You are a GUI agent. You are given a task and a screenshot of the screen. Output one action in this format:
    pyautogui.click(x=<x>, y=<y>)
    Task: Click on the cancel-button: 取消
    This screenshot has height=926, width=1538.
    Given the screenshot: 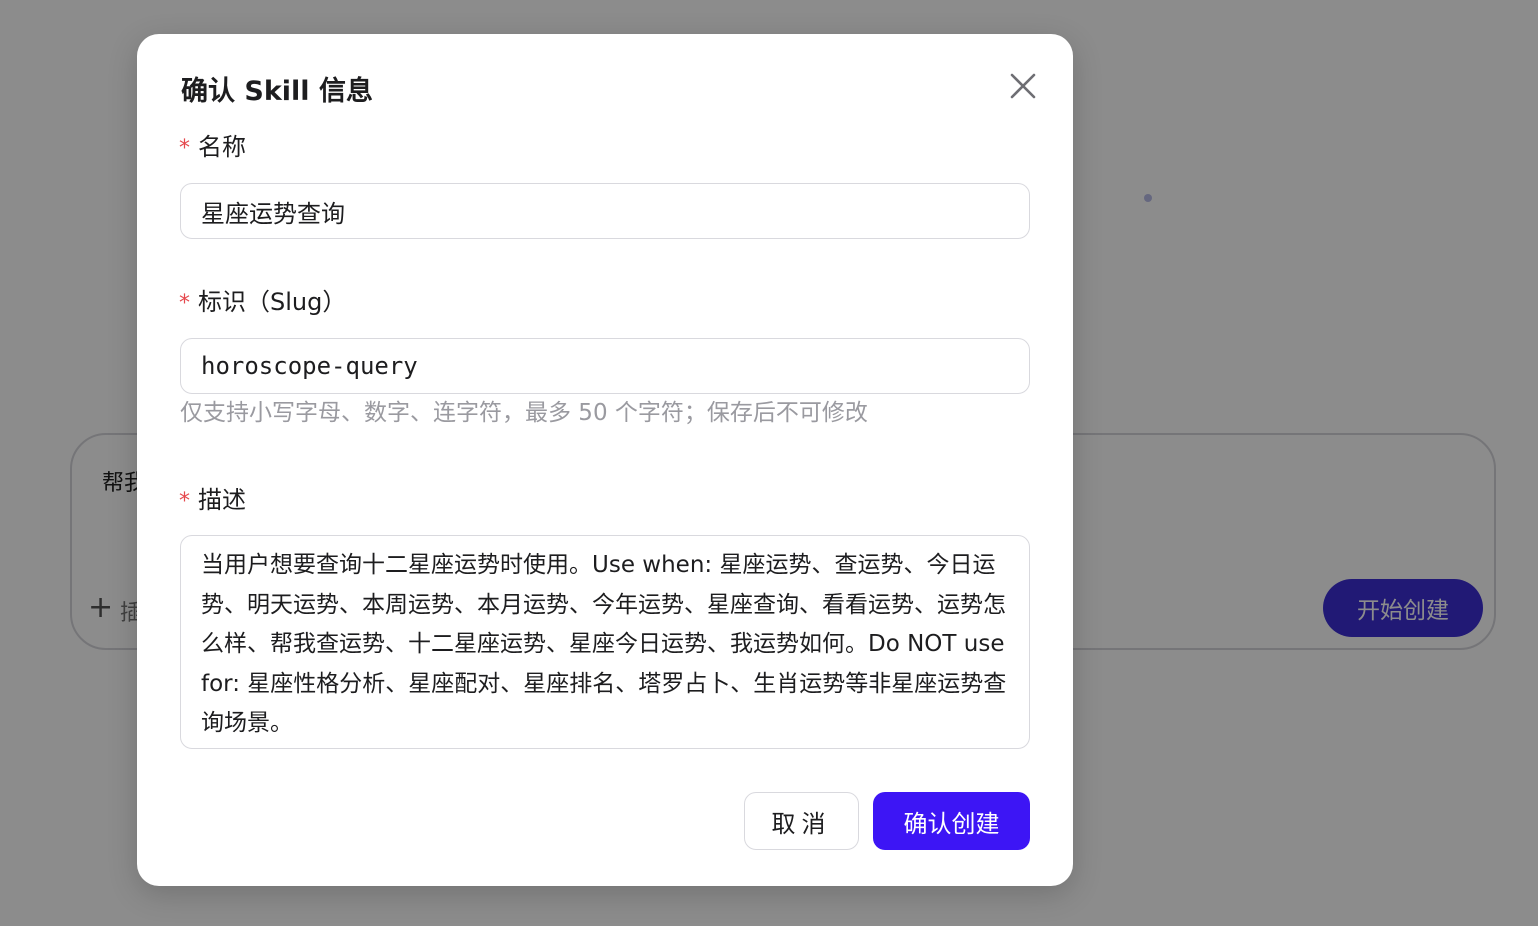 What is the action you would take?
    pyautogui.click(x=801, y=821)
    